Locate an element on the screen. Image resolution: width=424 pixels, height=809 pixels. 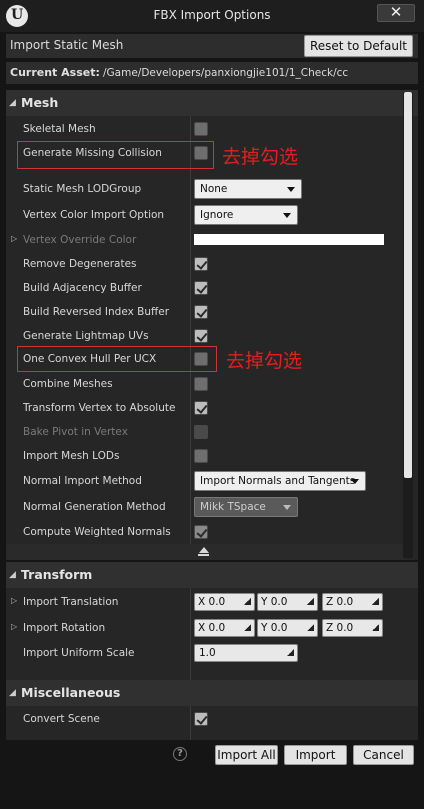
generate-lightmap-uvs-checkbox is located at coordinates (201, 336).